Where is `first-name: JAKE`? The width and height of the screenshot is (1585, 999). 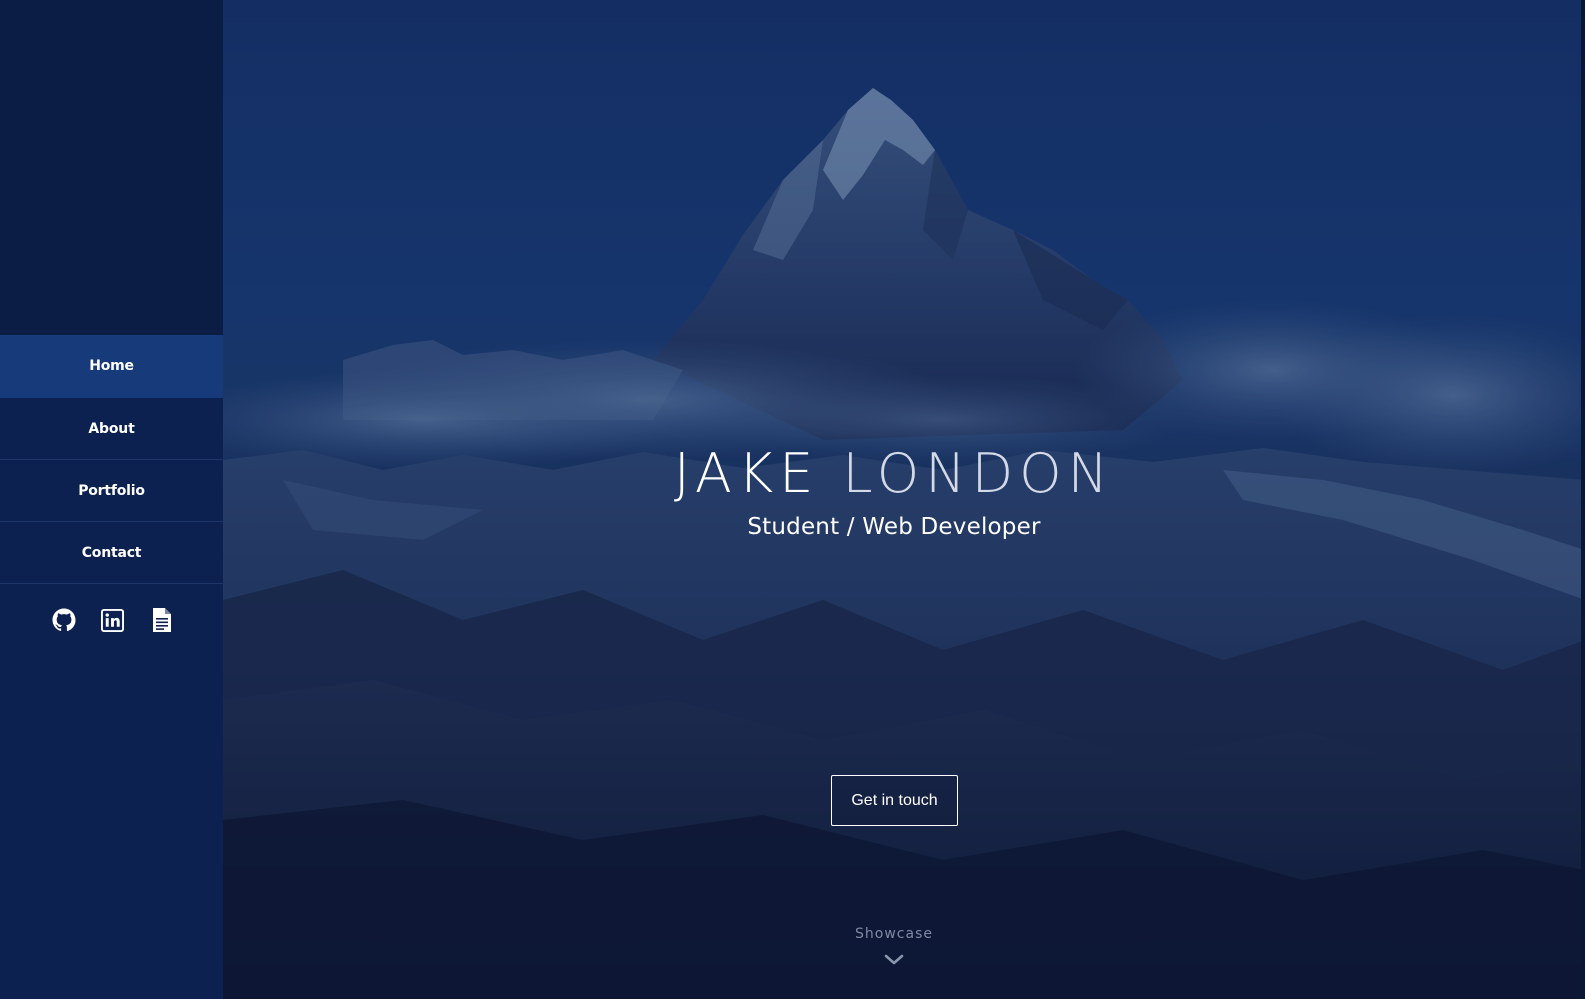
first-name: JAKE is located at coordinates (746, 473).